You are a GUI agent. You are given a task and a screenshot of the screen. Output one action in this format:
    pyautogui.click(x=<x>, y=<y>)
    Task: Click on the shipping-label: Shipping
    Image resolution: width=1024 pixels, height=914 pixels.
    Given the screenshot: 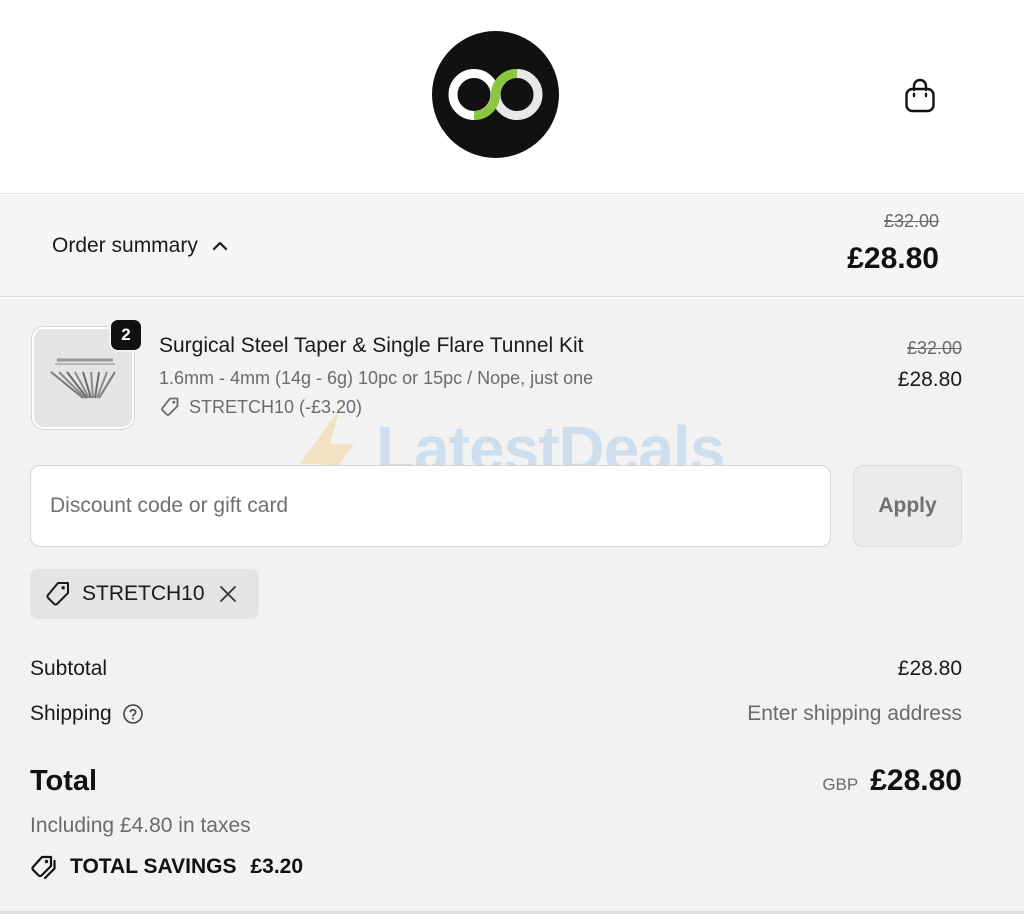 What is the action you would take?
    pyautogui.click(x=71, y=713)
    